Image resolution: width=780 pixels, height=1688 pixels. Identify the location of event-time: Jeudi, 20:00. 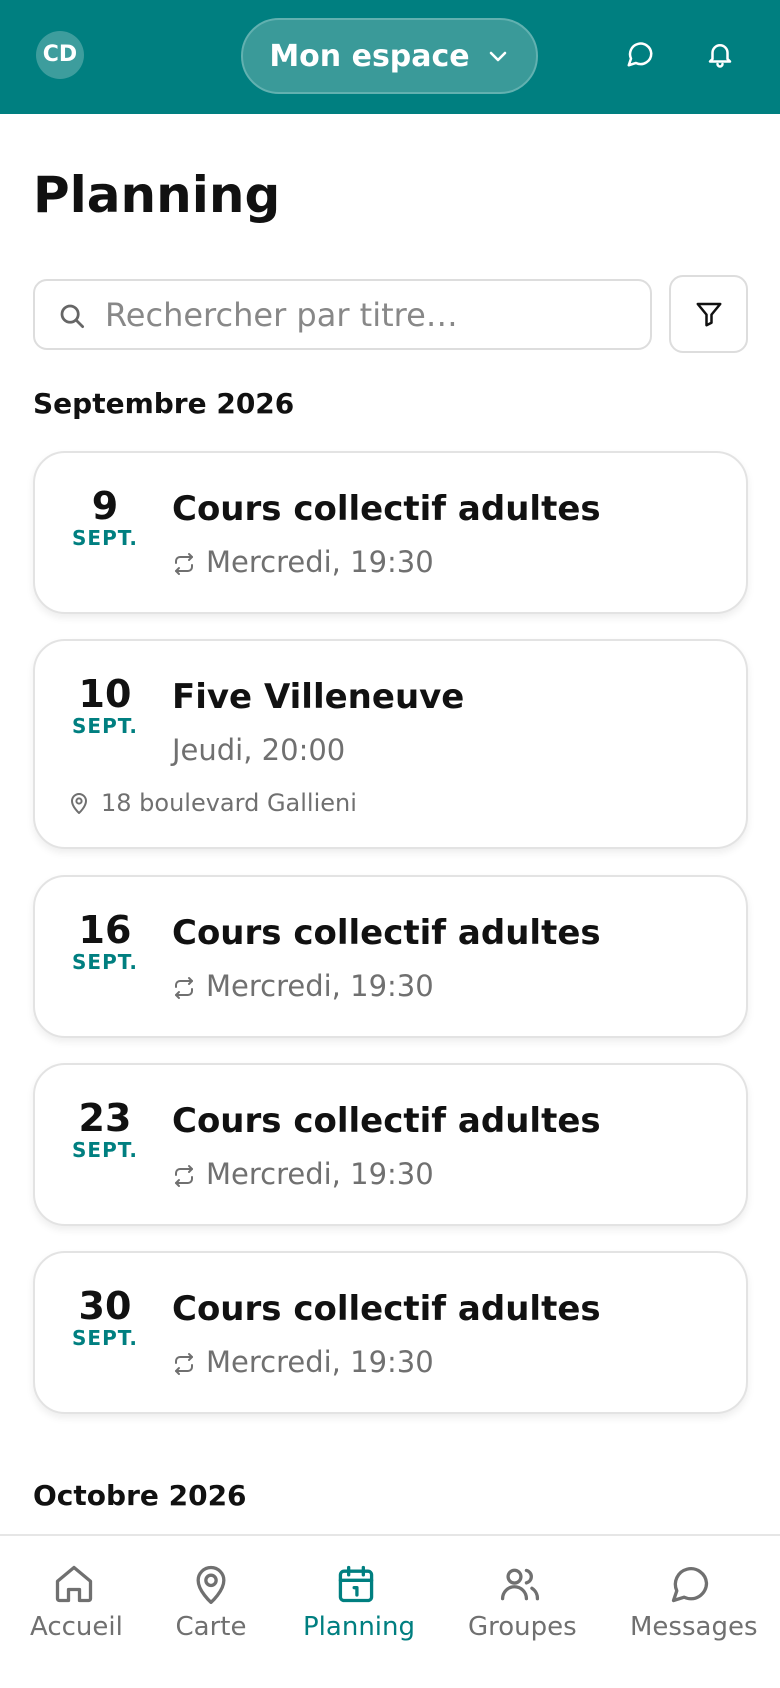
(258, 750).